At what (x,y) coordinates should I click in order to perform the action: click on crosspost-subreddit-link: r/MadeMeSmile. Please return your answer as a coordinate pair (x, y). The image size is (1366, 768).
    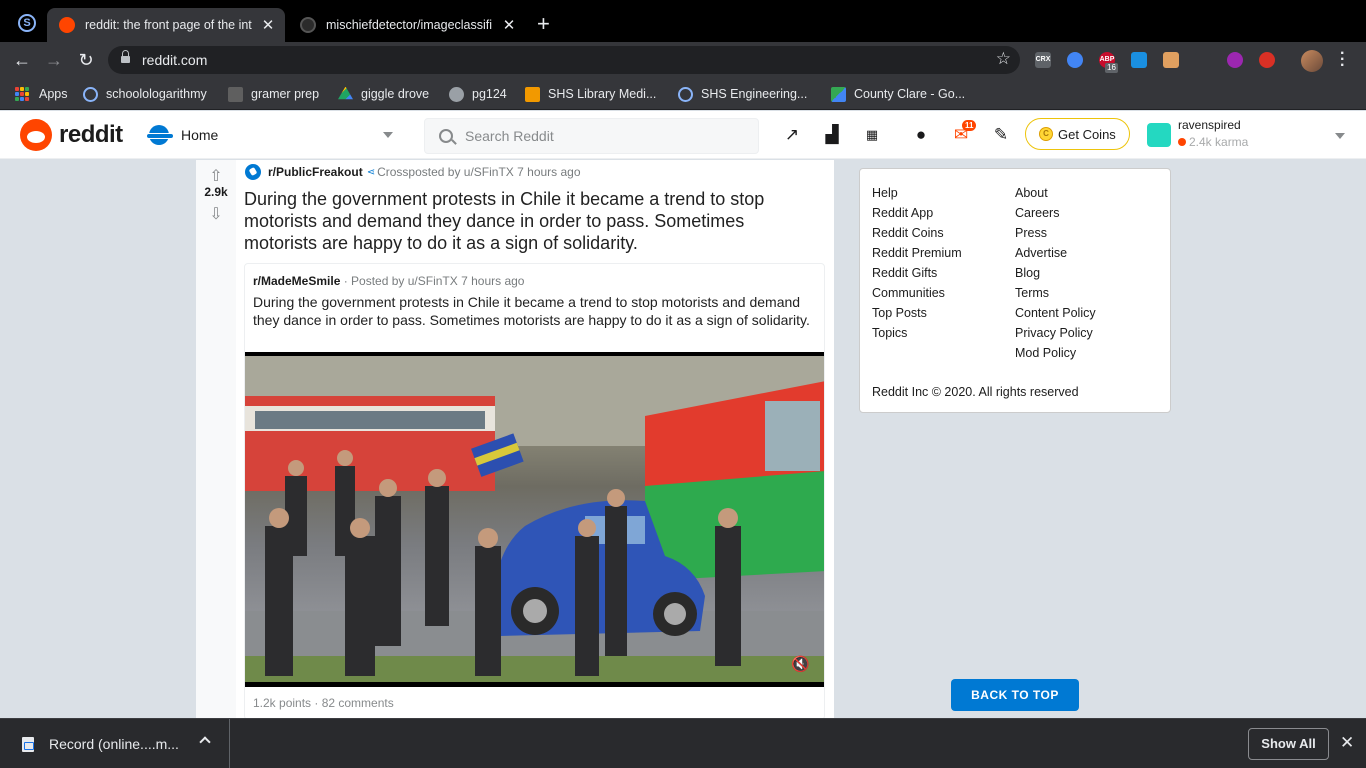
    Looking at the image, I should click on (296, 281).